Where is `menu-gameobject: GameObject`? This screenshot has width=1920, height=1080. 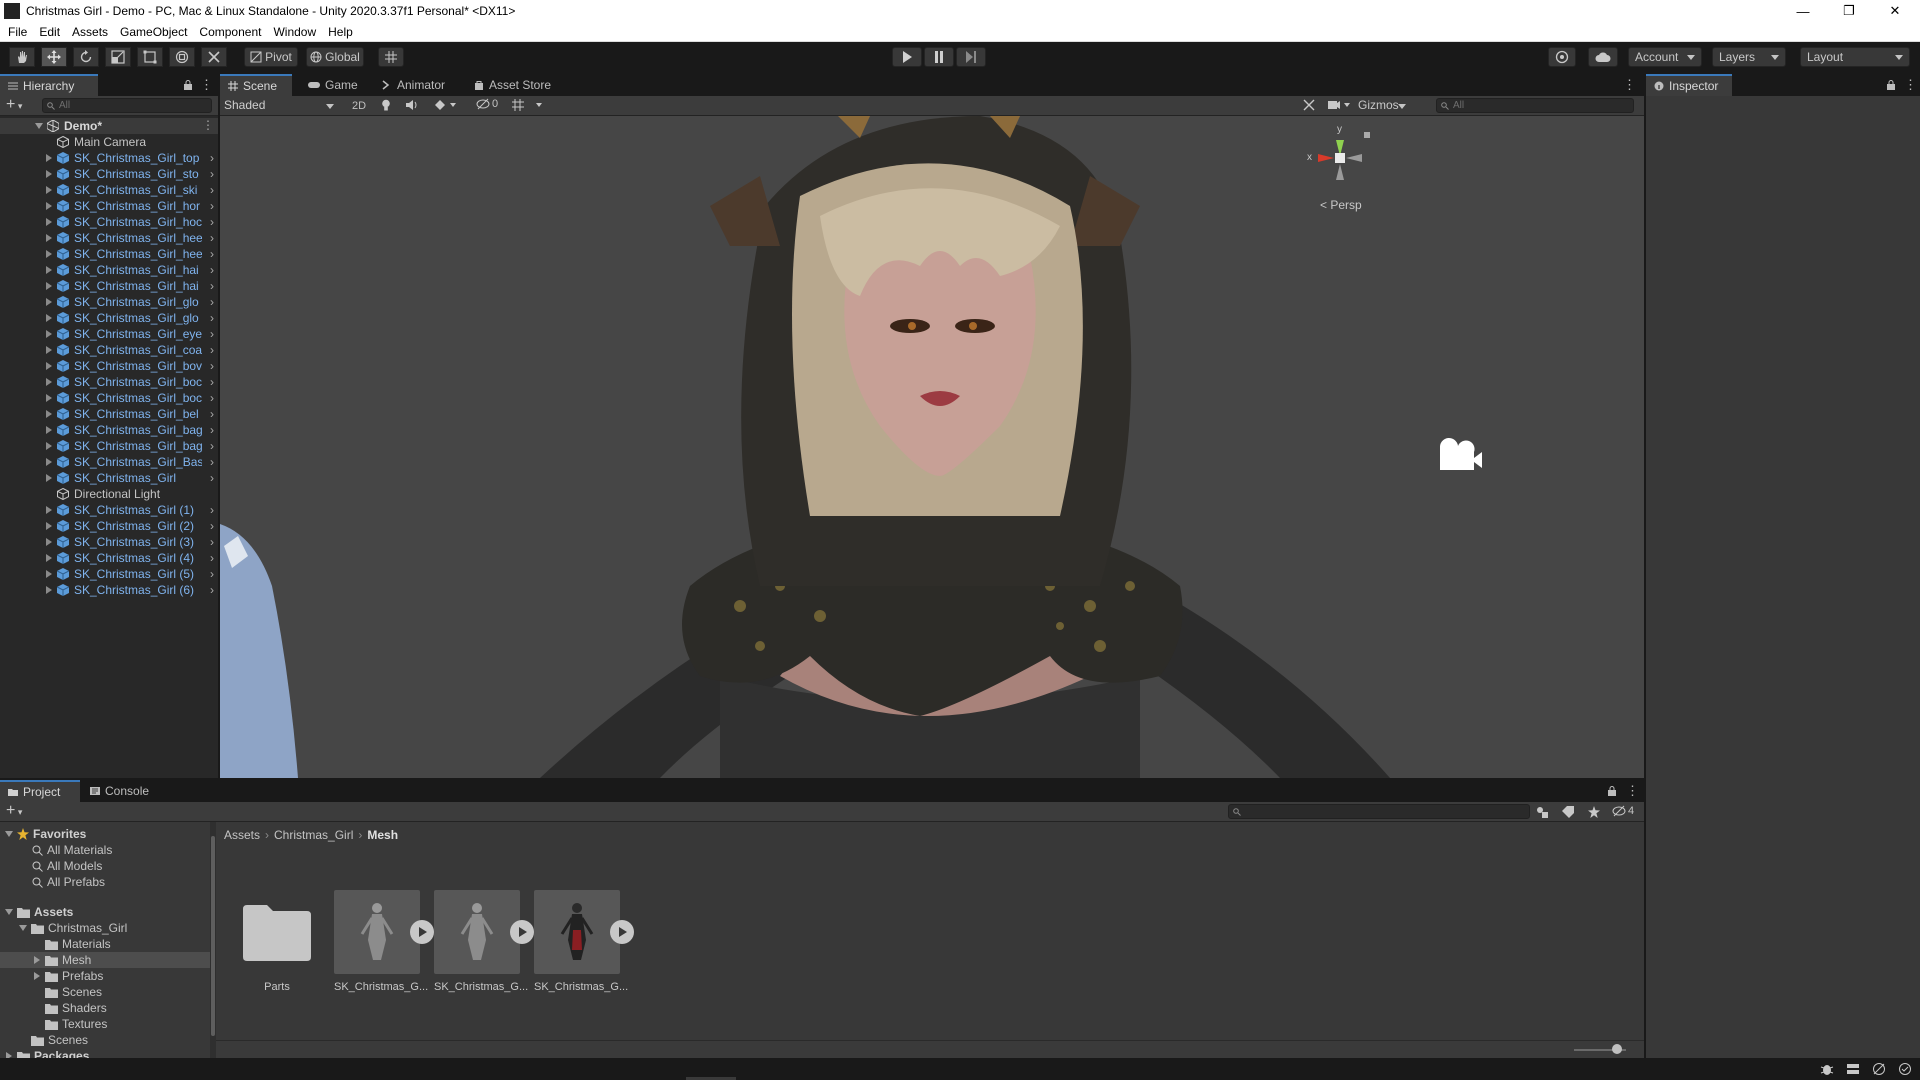
menu-gameobject: GameObject is located at coordinates (153, 32).